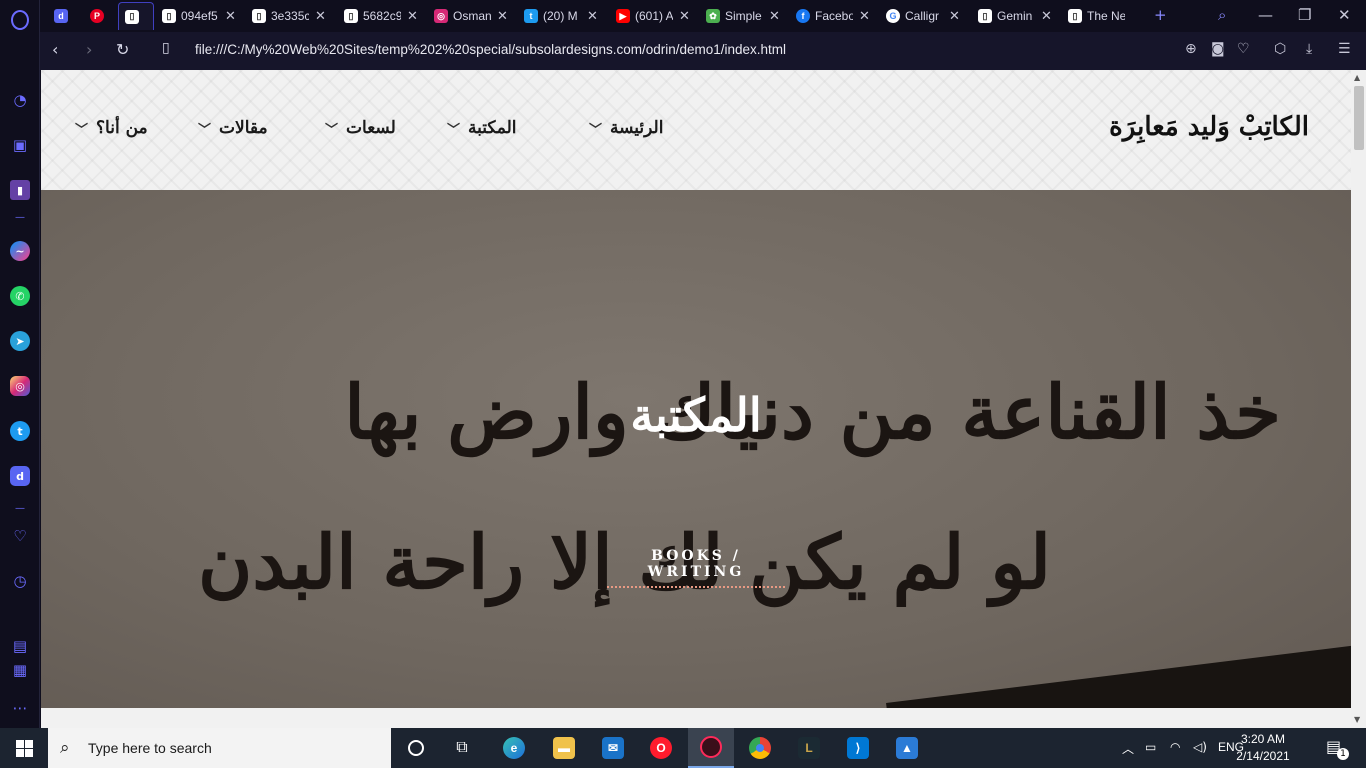 The width and height of the screenshot is (1366, 768). Describe the element at coordinates (99, 16) in the screenshot. I see `tab-pinterest: P` at that location.